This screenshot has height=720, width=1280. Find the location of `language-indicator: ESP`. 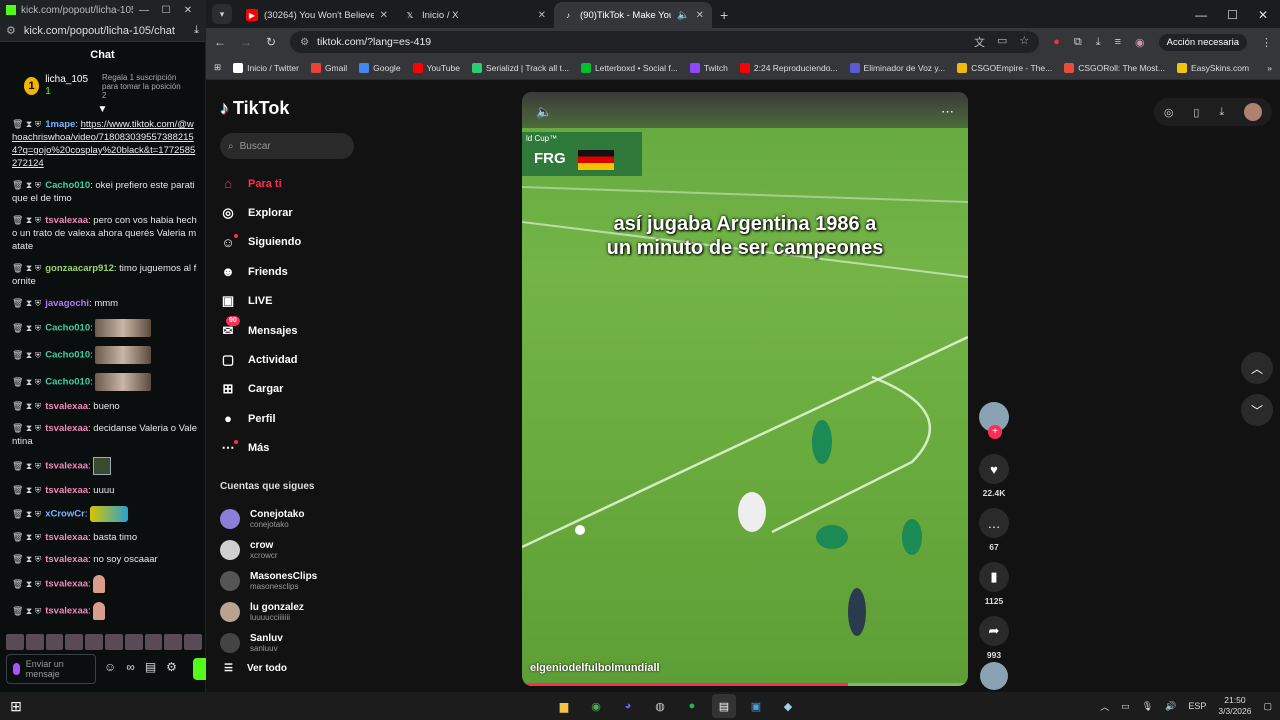

language-indicator: ESP is located at coordinates (1197, 706).